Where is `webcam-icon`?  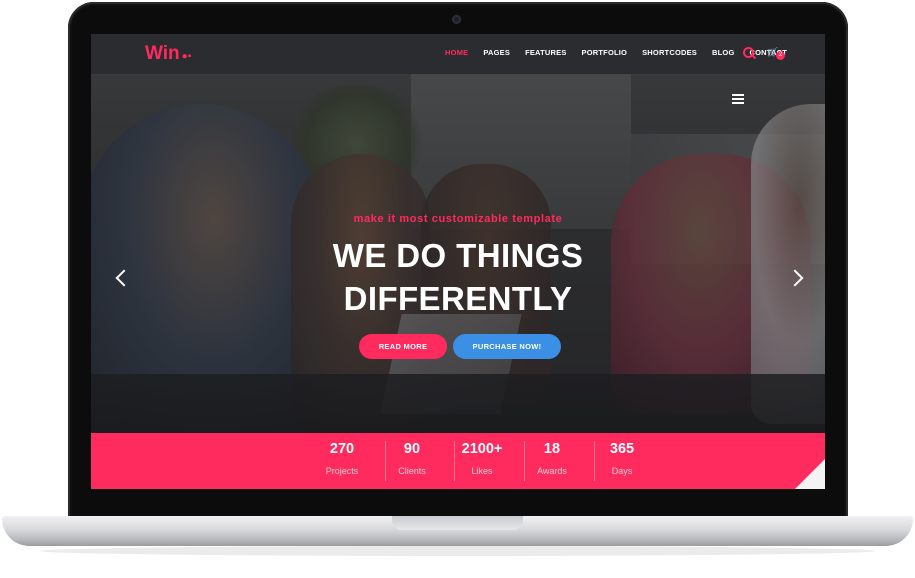
webcam-icon is located at coordinates (456, 19).